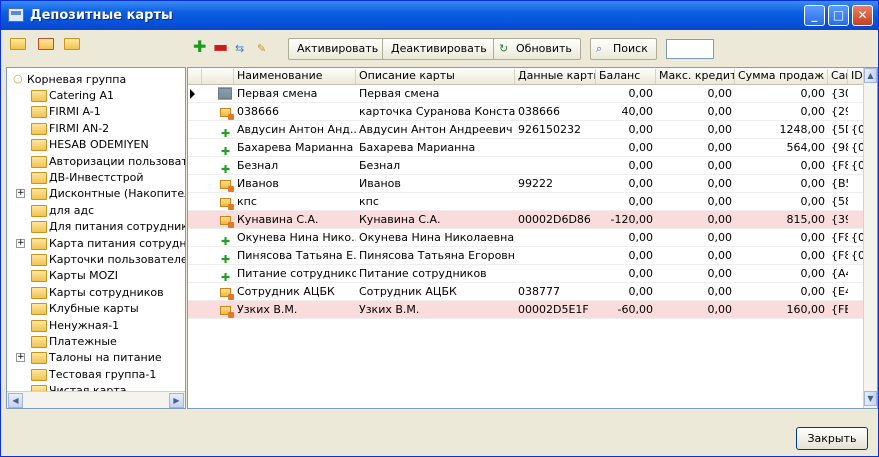 The image size is (879, 457). I want to click on move-card-button: ⇆, so click(239, 49).